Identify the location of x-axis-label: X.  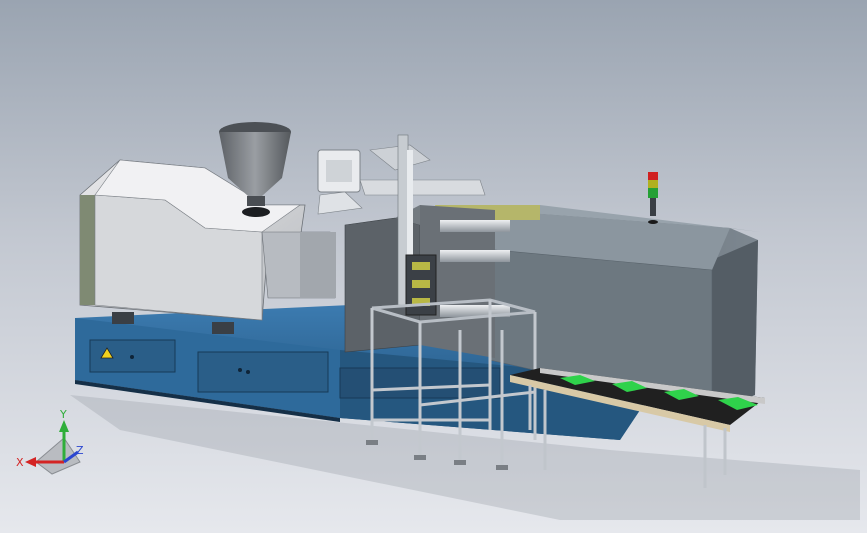
(20, 462).